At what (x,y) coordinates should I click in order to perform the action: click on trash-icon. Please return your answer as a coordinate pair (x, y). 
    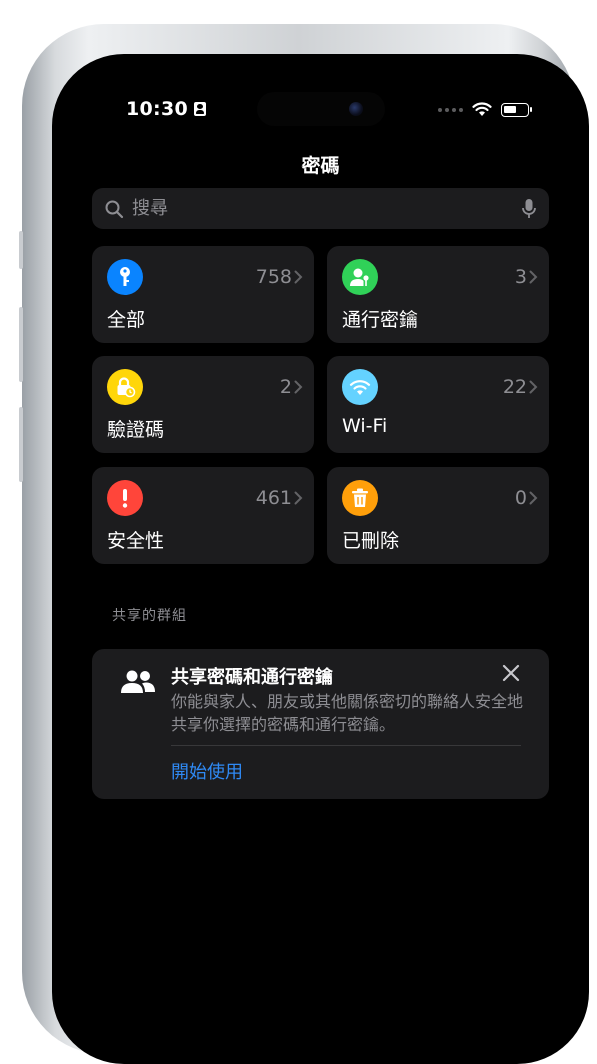
    Looking at the image, I should click on (360, 498).